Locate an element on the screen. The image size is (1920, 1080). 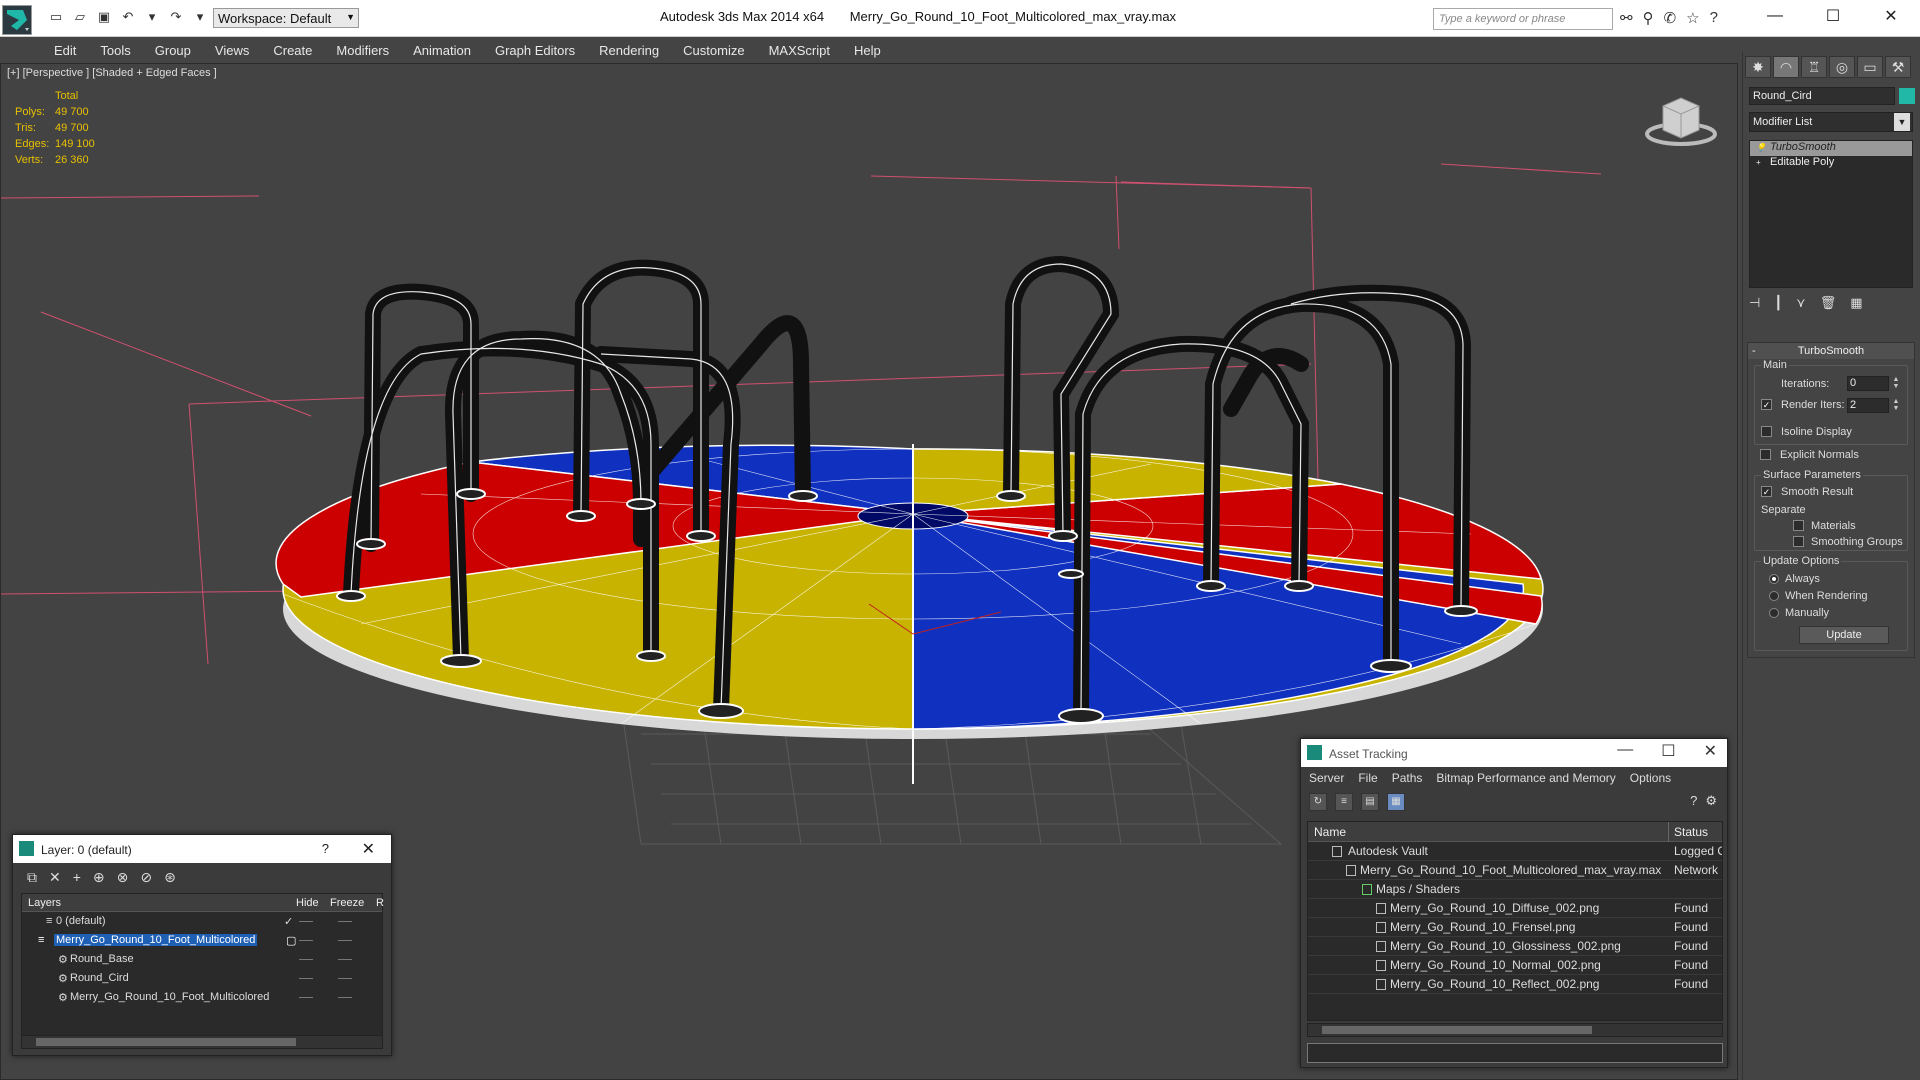
menu-file: File is located at coordinates (1367, 778).